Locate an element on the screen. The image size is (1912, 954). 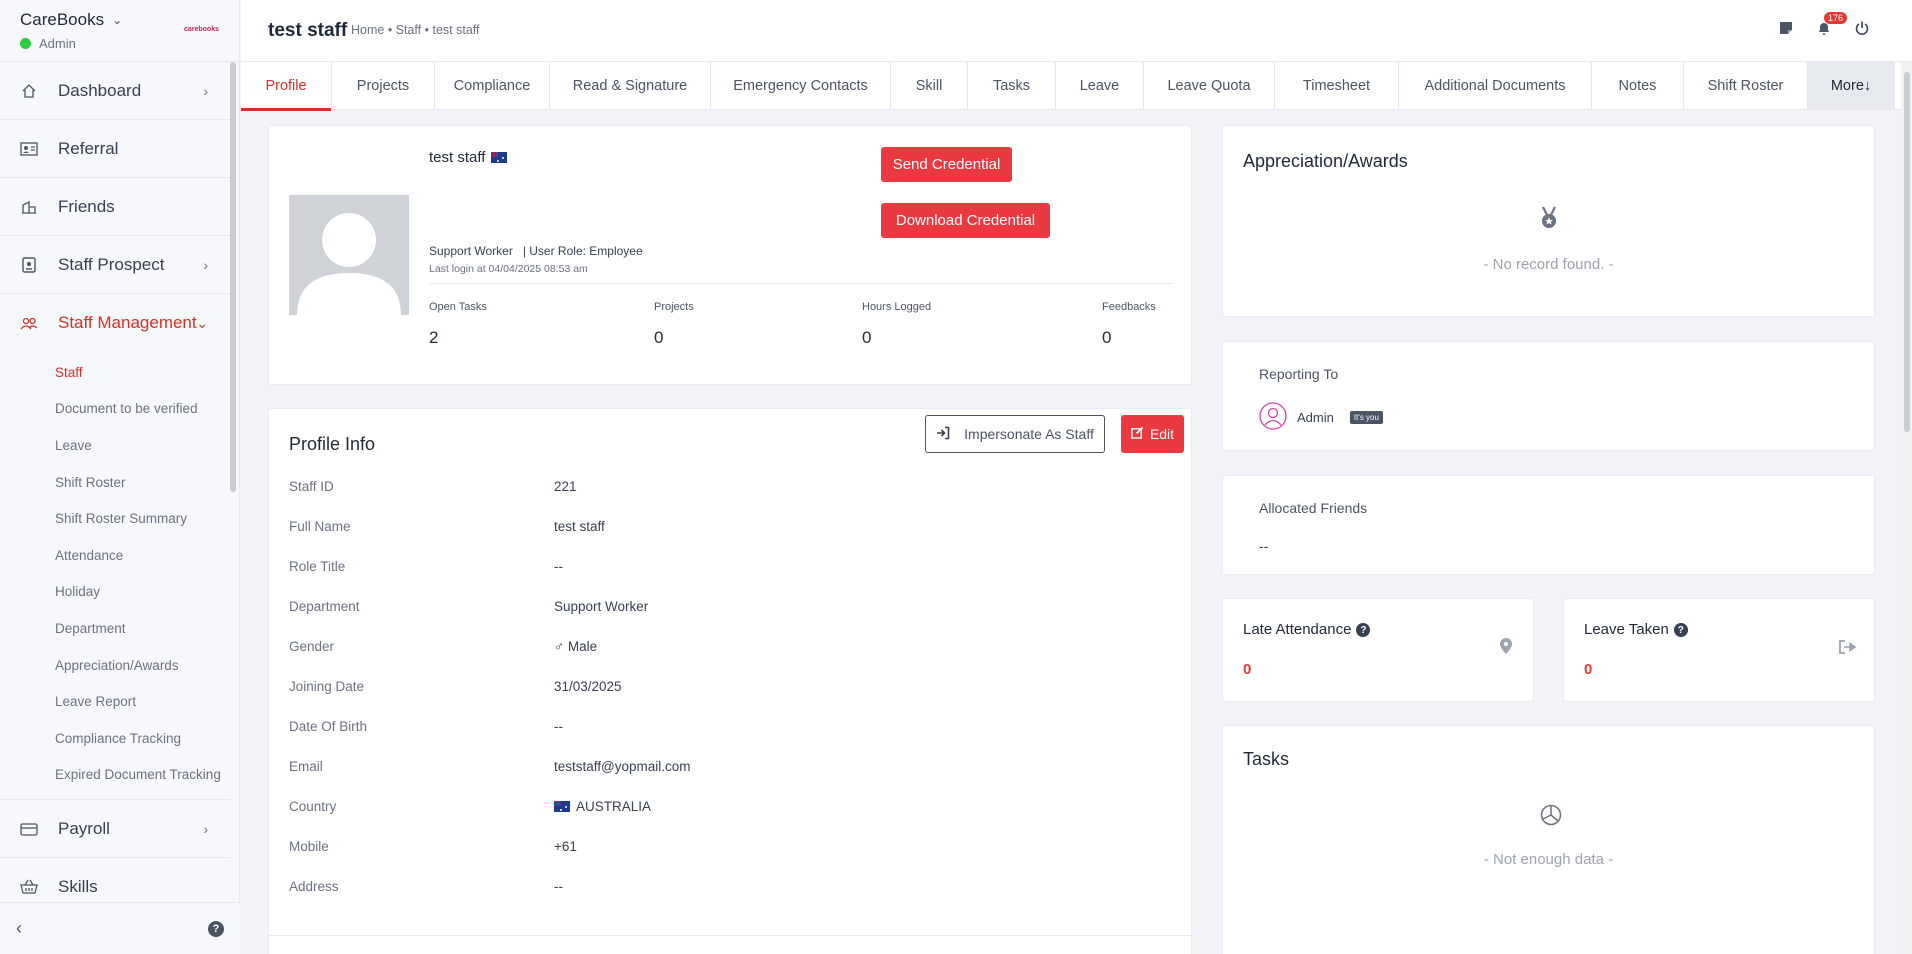
sidebar-item-label: Friends is located at coordinates (86, 206).